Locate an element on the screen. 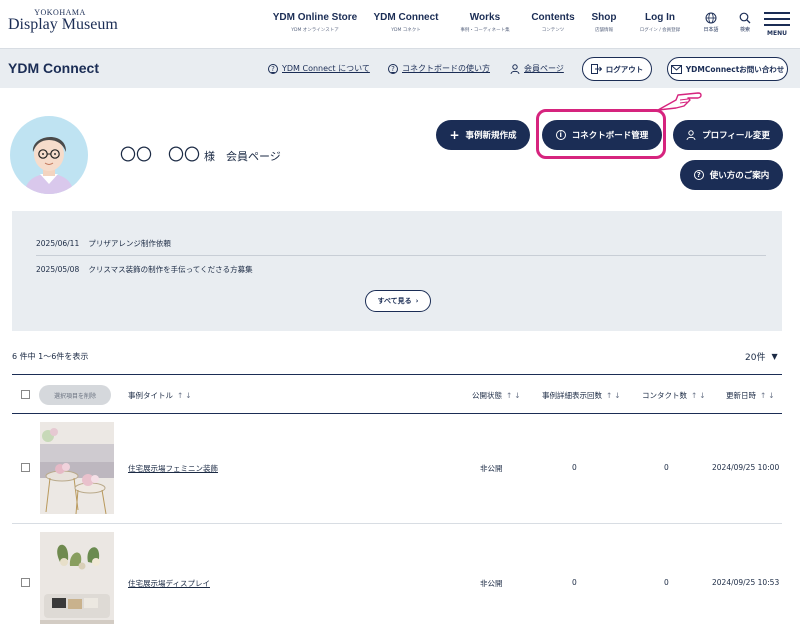  column-updated: 更新日時 ↑↓ is located at coordinates (751, 395).